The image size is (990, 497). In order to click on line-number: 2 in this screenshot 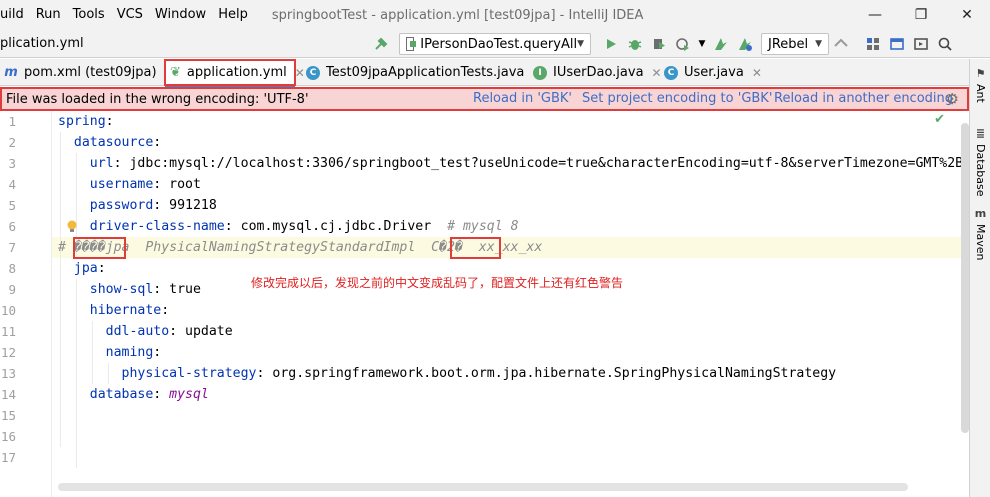, I will do `click(12, 142)`.